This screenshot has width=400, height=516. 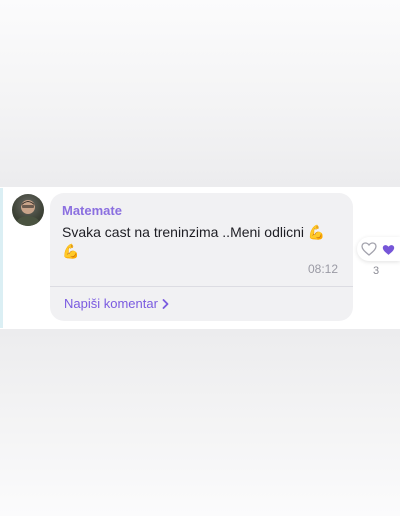 I want to click on divider, so click(x=201, y=286).